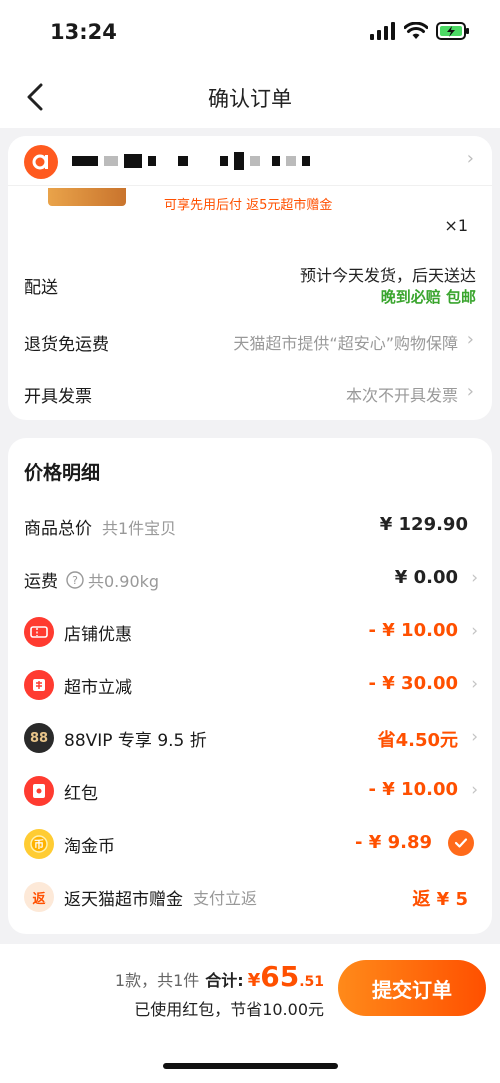 This screenshot has width=500, height=1083. What do you see at coordinates (345, 343) in the screenshot?
I see `returns-value: 天猫超市提供“超安心”购物保障` at bounding box center [345, 343].